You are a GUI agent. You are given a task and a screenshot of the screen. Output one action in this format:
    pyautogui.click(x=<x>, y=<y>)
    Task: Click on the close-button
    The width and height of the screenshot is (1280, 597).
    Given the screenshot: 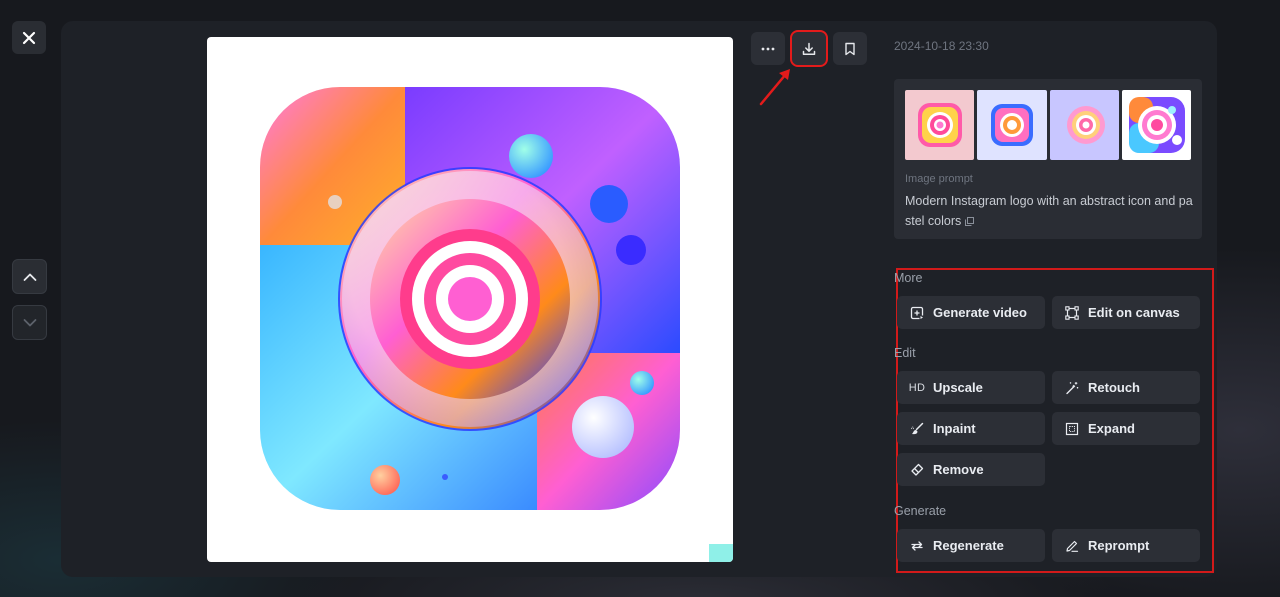 What is the action you would take?
    pyautogui.click(x=29, y=37)
    